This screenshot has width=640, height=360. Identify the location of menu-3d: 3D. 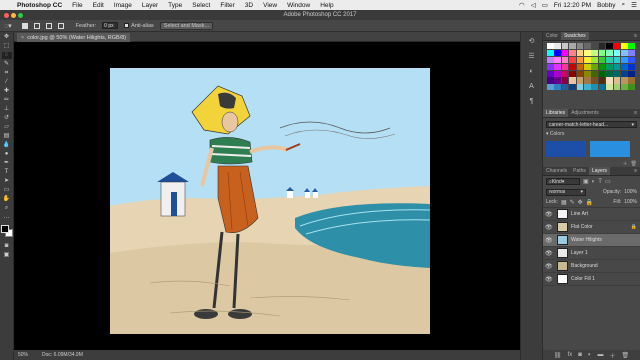
(249, 5).